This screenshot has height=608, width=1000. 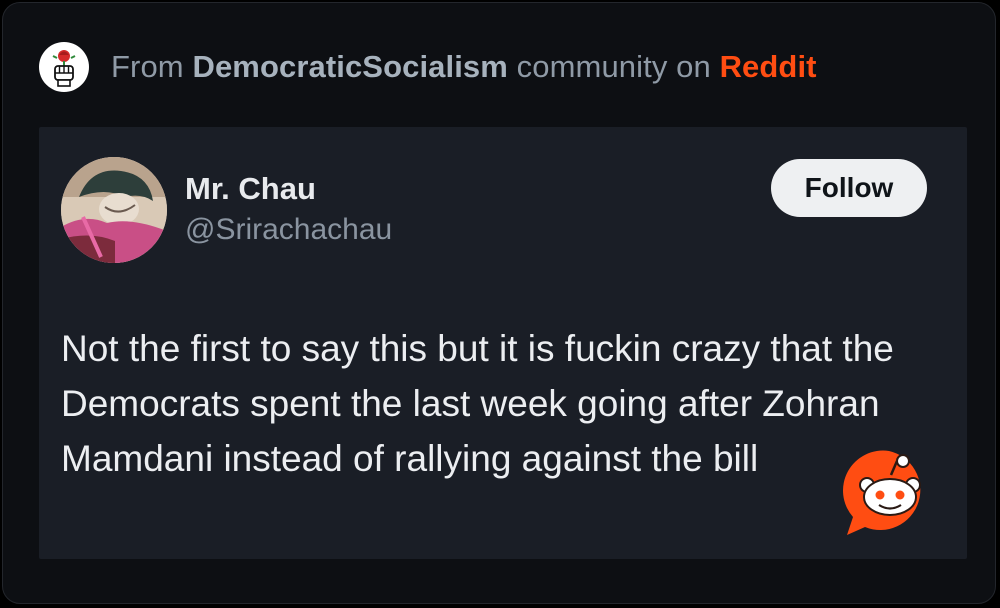 I want to click on follow-button: Follow, so click(x=849, y=188).